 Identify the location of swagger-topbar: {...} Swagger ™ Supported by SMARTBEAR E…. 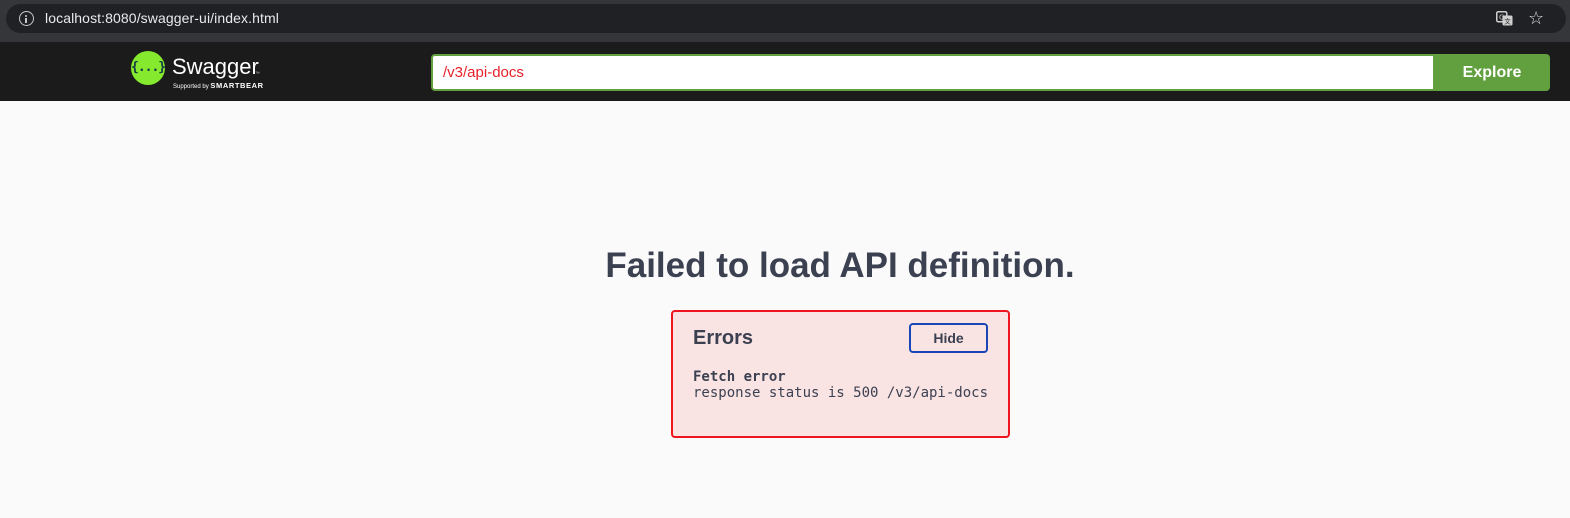
(785, 71).